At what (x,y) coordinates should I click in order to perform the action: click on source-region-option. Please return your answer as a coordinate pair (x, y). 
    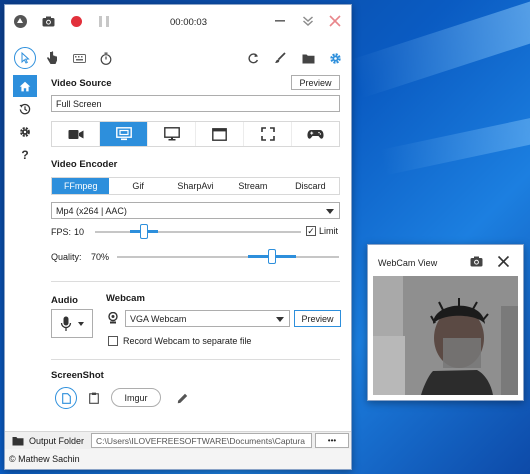
    Looking at the image, I should click on (268, 134).